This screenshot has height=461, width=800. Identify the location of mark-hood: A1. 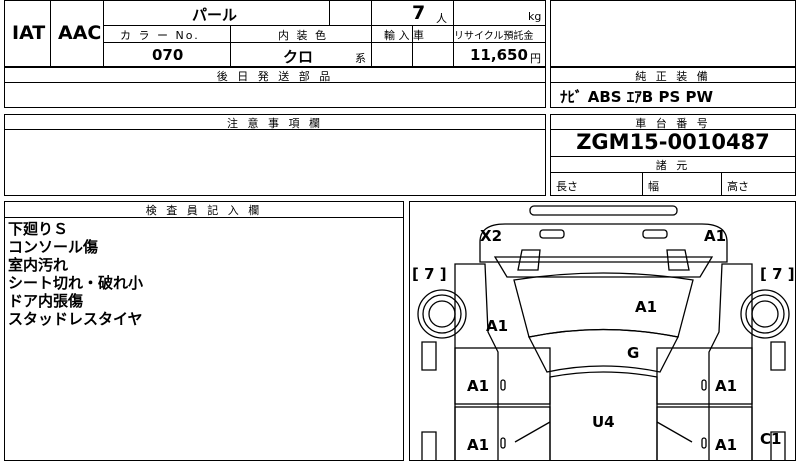
(646, 307).